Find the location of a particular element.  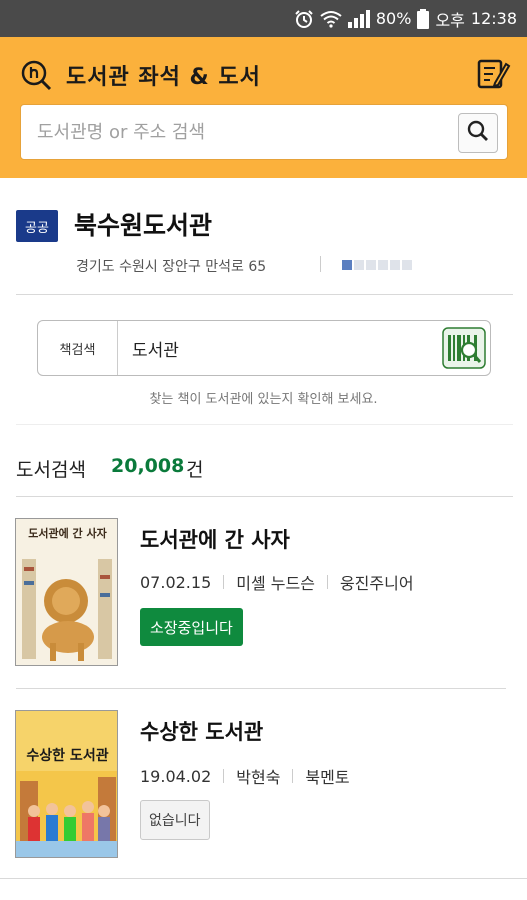

library-address: 경기도 수원시 장안구 만석로 65 is located at coordinates (171, 267).